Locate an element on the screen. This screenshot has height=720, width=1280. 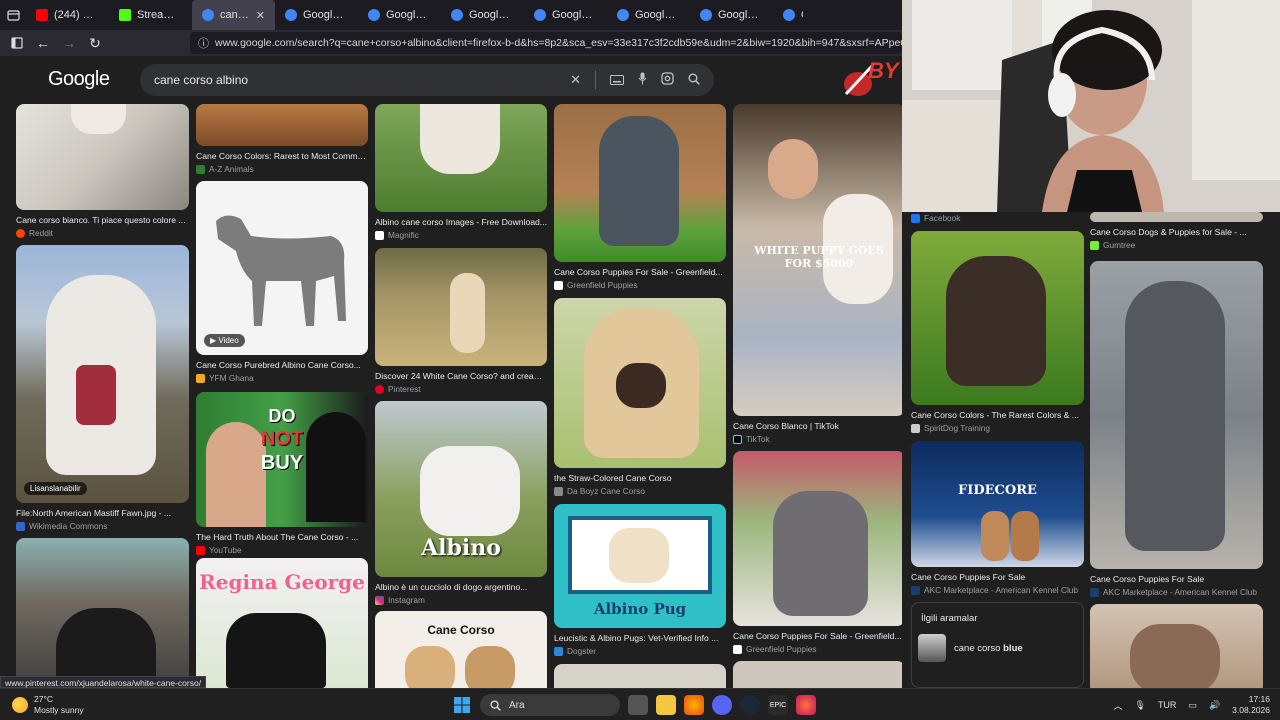
result-thumbnail: WHITE PUPPY GOES FOR $5000 is located at coordinates (817, 260).